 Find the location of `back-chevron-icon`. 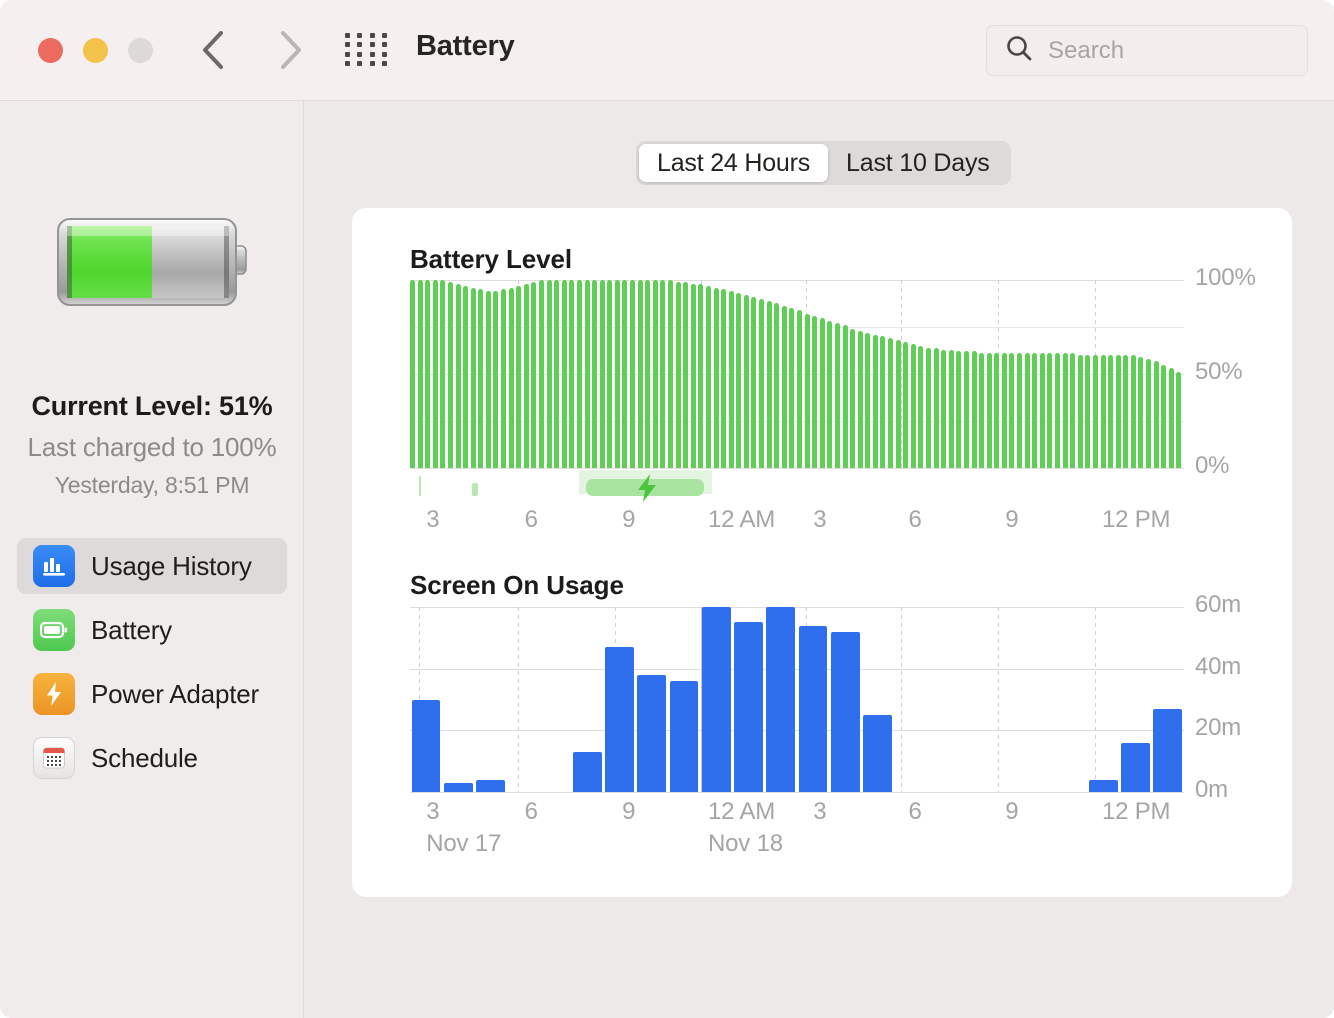

back-chevron-icon is located at coordinates (212, 50).